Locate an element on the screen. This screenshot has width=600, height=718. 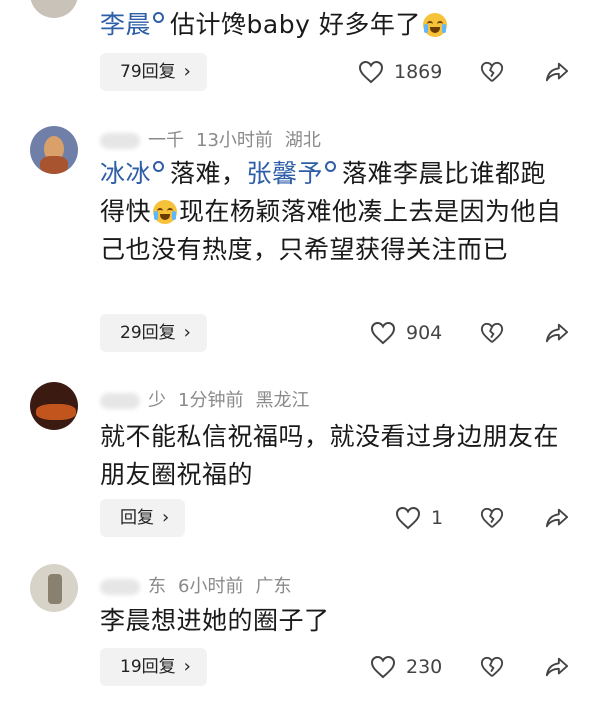
comment-time: 1分钟前 is located at coordinates (211, 400).